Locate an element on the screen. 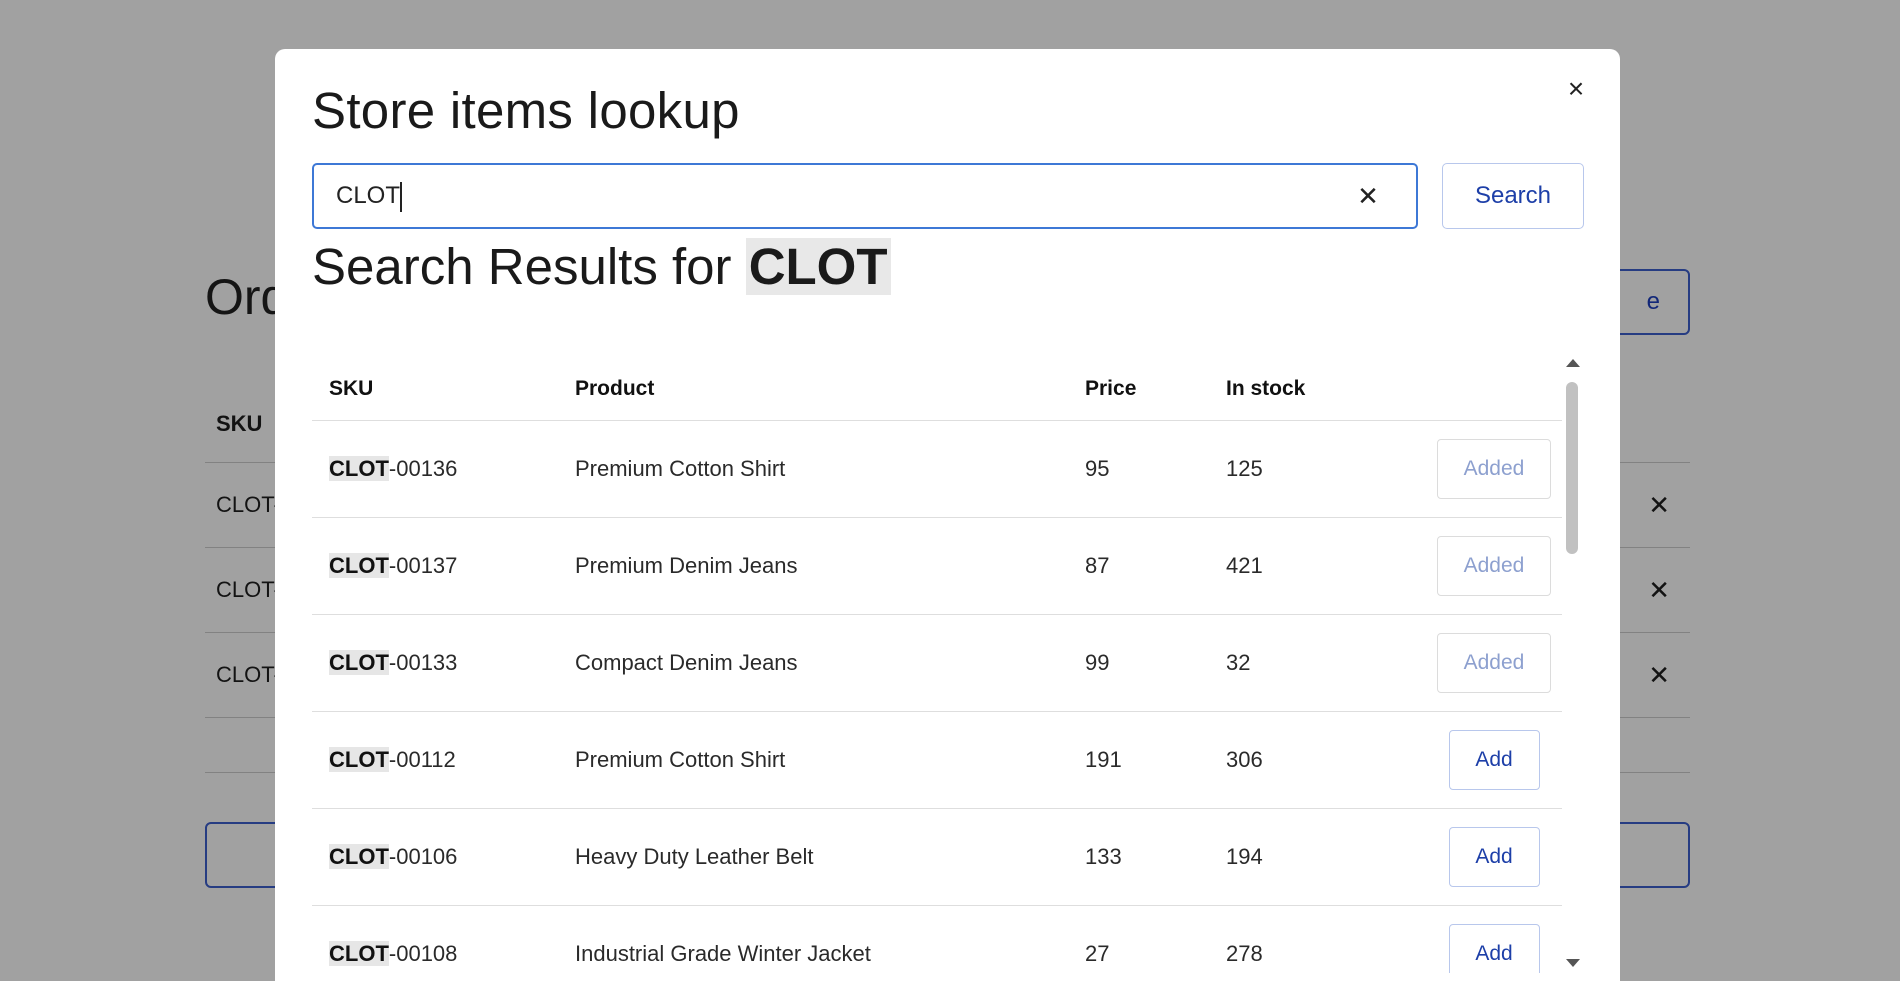  scrollbar-thumb is located at coordinates (1572, 468).